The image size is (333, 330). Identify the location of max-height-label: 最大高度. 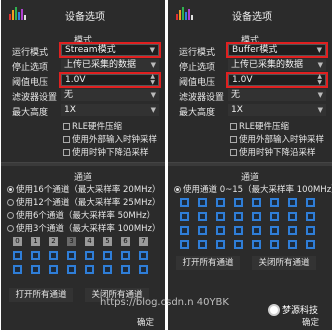
(197, 113).